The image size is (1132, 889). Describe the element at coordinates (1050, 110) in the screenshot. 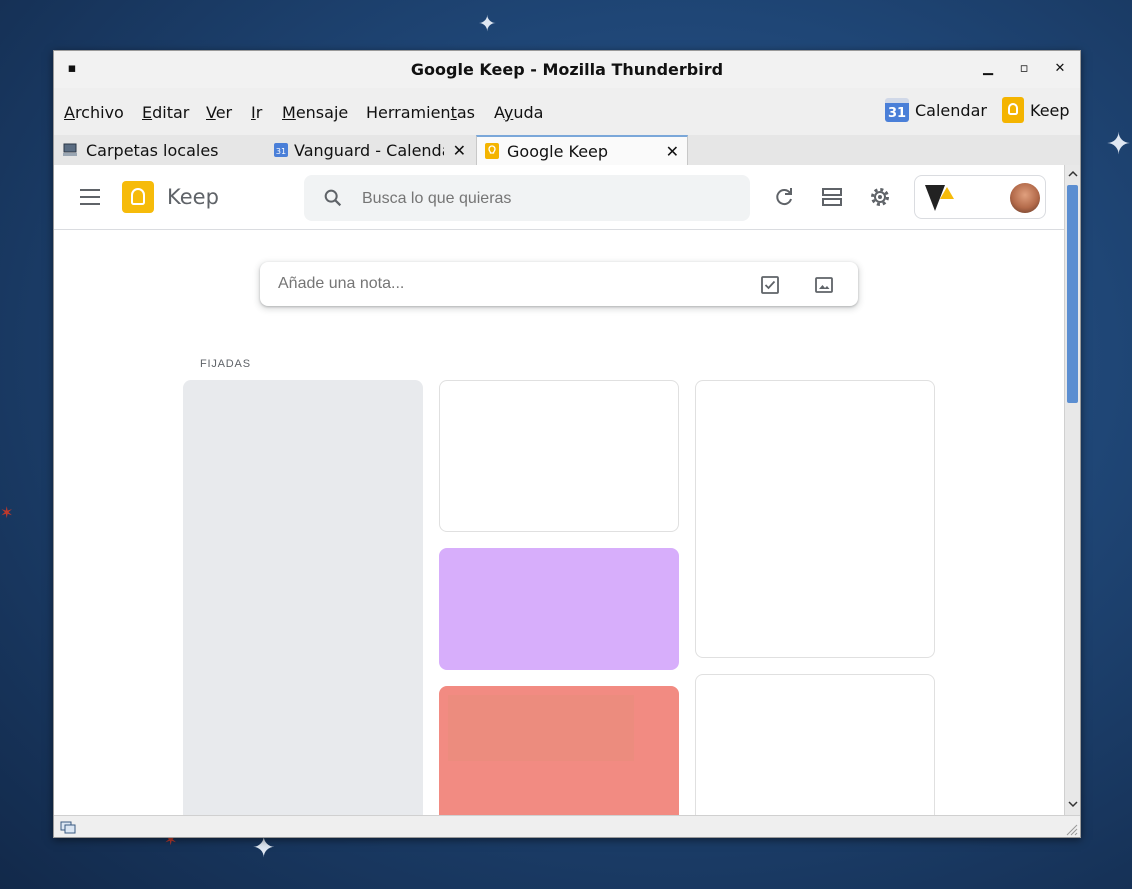

I see `keep-label: Keep` at that location.